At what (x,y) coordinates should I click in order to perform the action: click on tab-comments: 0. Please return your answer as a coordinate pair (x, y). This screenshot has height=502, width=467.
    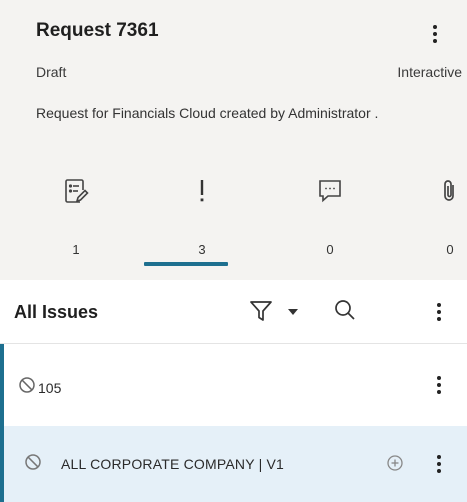
    Looking at the image, I should click on (330, 225).